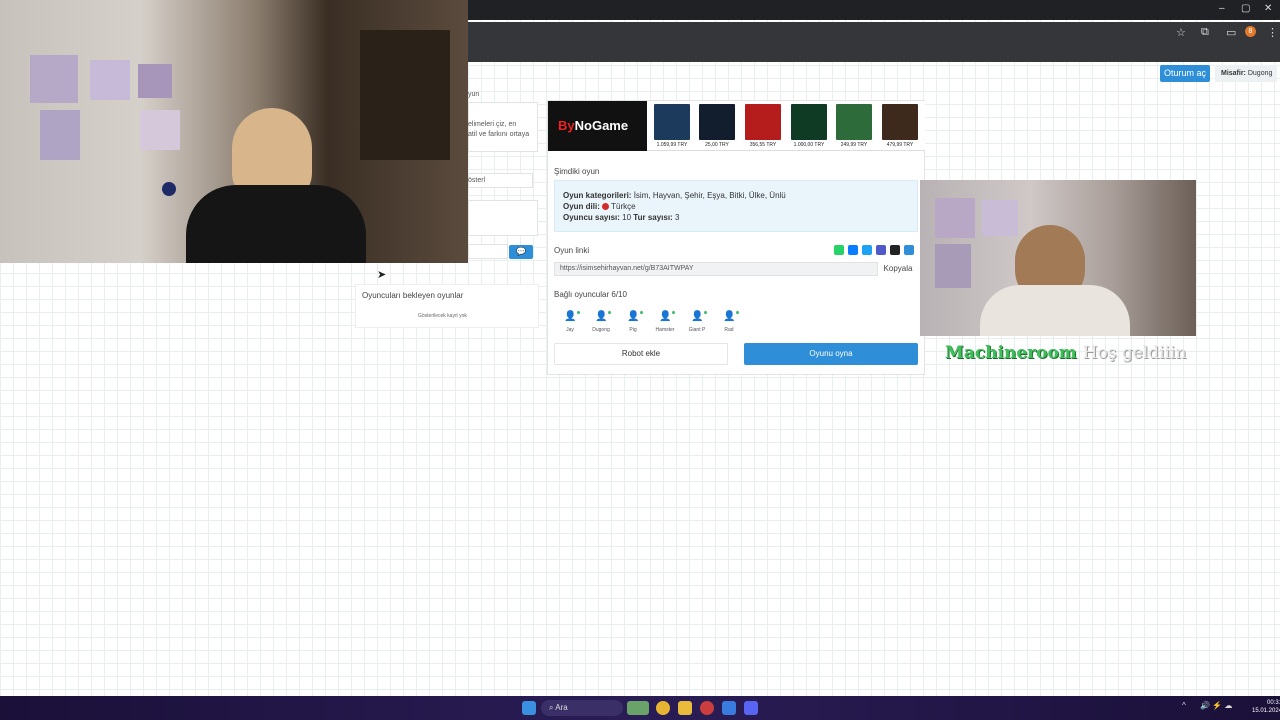 The height and width of the screenshot is (720, 1280). What do you see at coordinates (590, 294) in the screenshot?
I see `connected-players-title: Bağlı oyuncular 6/10` at bounding box center [590, 294].